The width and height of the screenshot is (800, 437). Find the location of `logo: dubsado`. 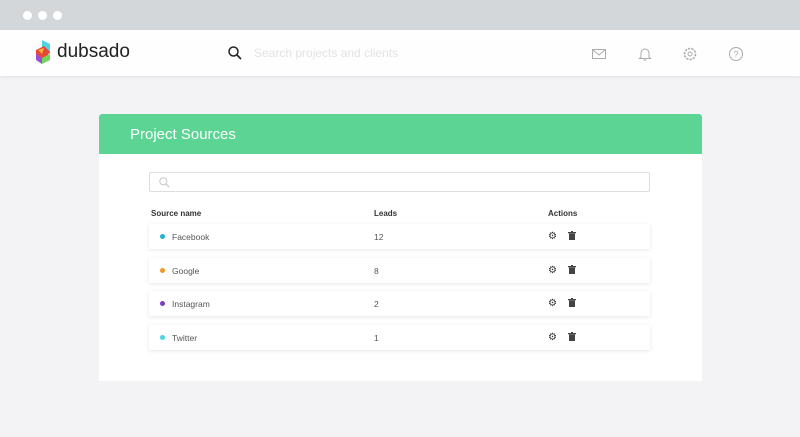

logo: dubsado is located at coordinates (83, 52).